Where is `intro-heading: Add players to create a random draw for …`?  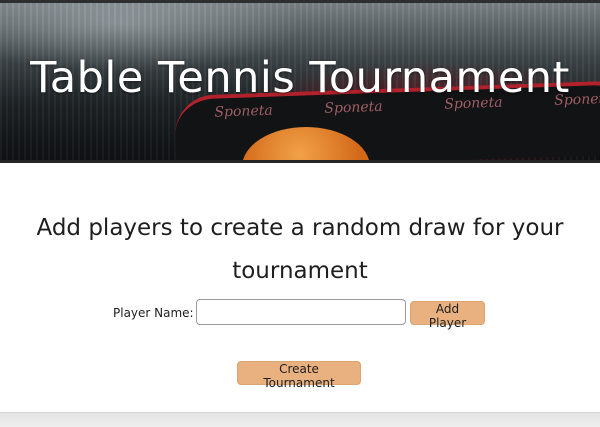
intro-heading: Add players to create a random draw for … is located at coordinates (300, 249).